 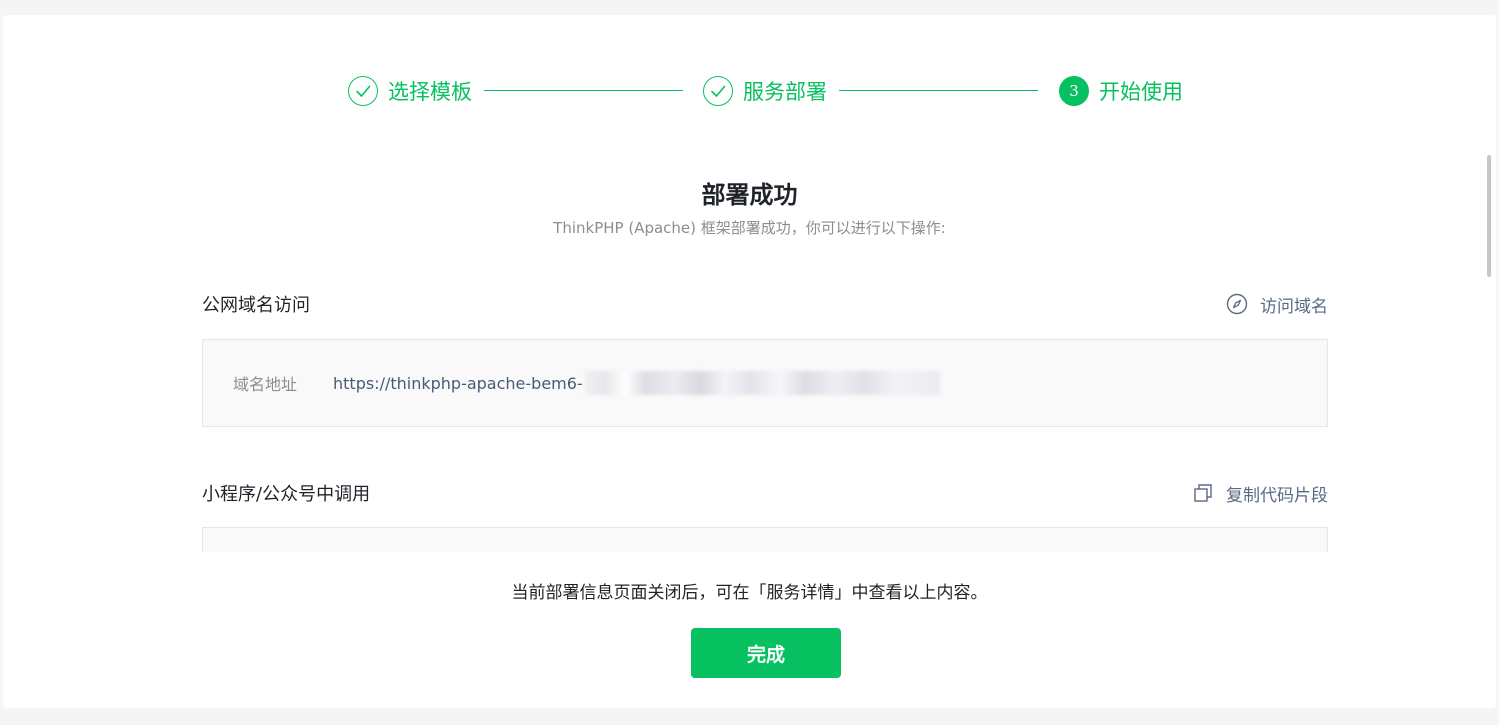 What do you see at coordinates (765, 493) in the screenshot?
I see `miniprogram-header: 小程序/公众号中调用 复制代码片段` at bounding box center [765, 493].